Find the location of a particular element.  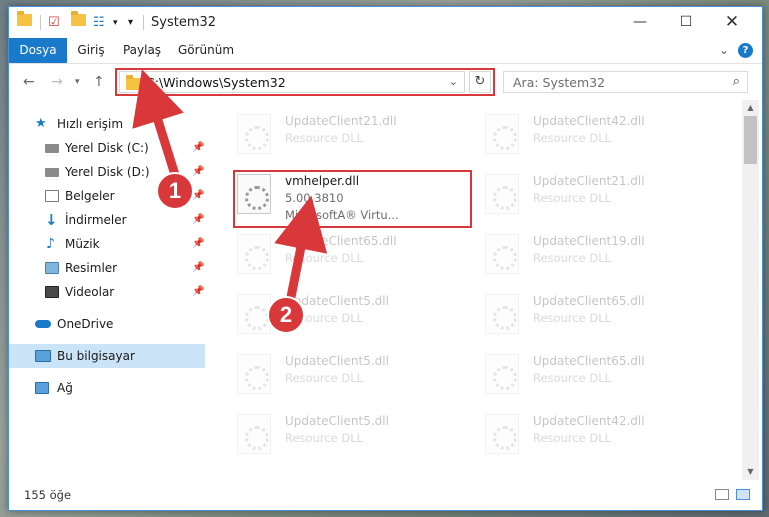

step-2-badge: 2 is located at coordinates (286, 315).